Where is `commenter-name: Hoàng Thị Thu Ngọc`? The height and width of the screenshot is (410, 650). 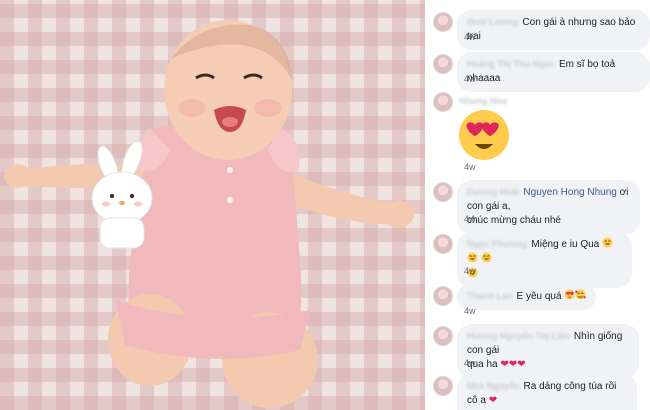 commenter-name: Hoàng Thị Thu Ngọc is located at coordinates (511, 64).